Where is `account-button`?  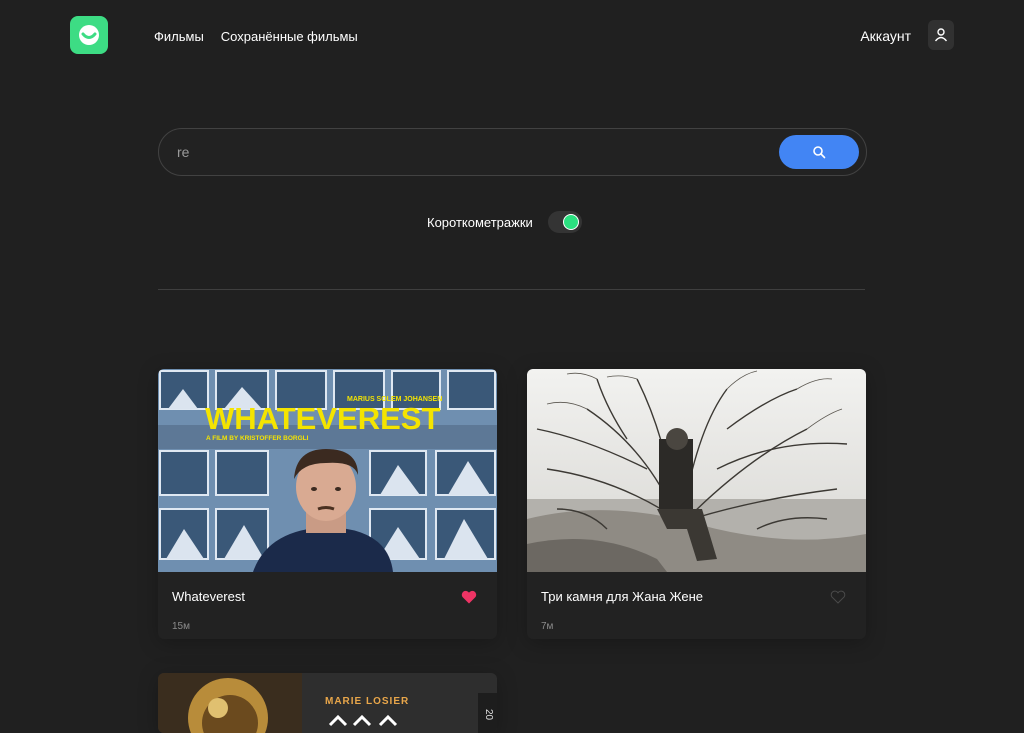
account-button is located at coordinates (941, 35).